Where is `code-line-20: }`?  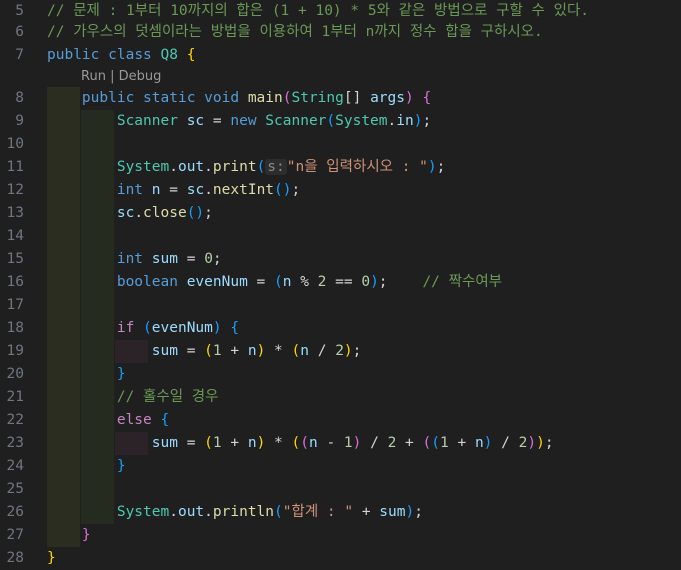 code-line-20: } is located at coordinates (364, 374).